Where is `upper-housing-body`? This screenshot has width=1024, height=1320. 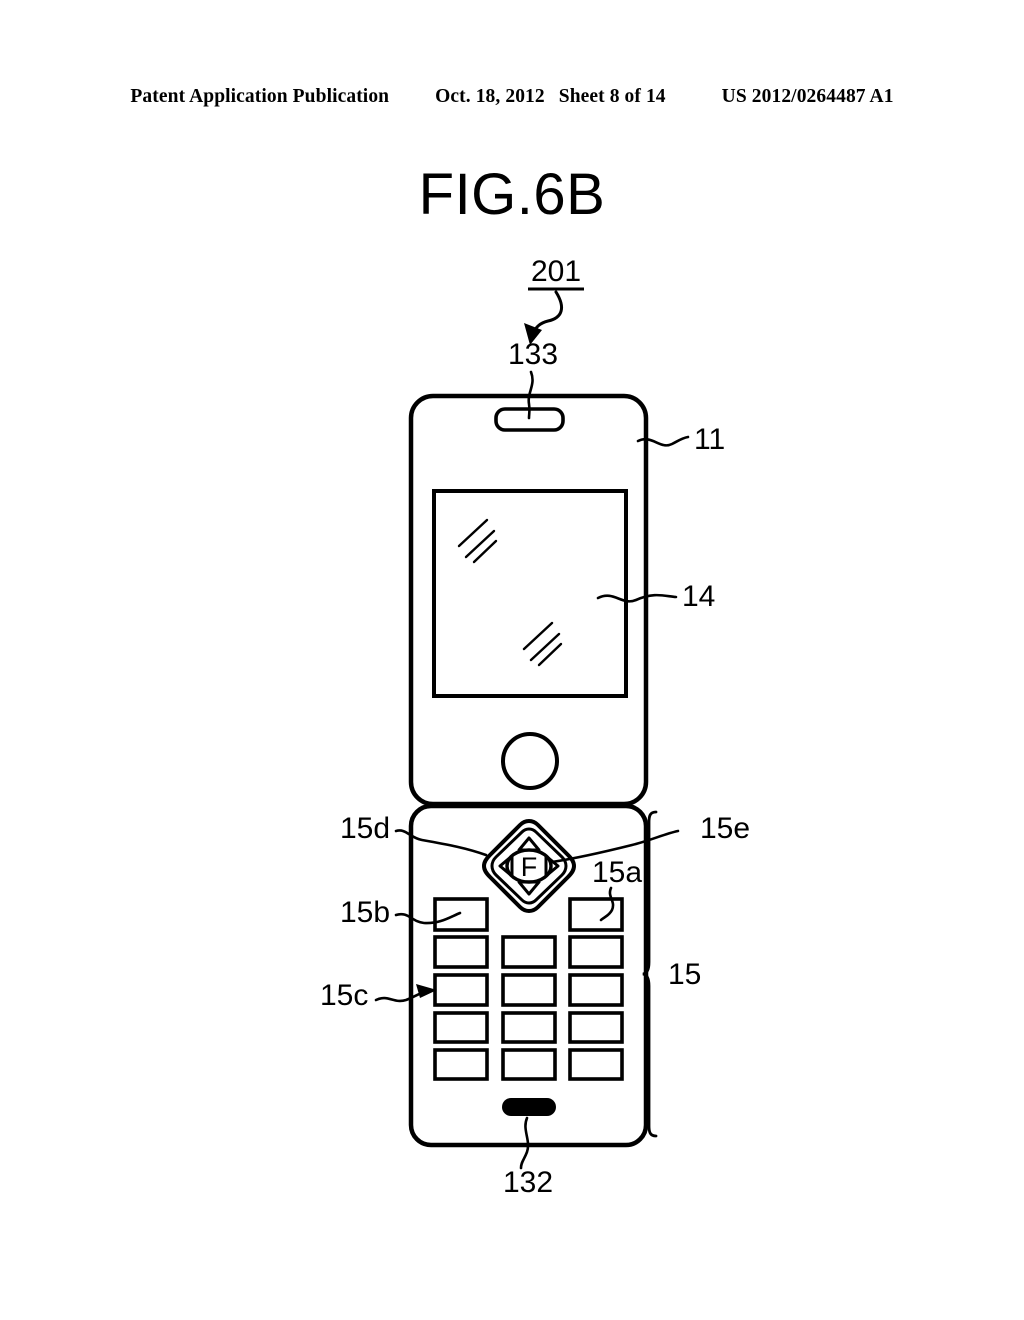
upper-housing-body is located at coordinates (528, 600).